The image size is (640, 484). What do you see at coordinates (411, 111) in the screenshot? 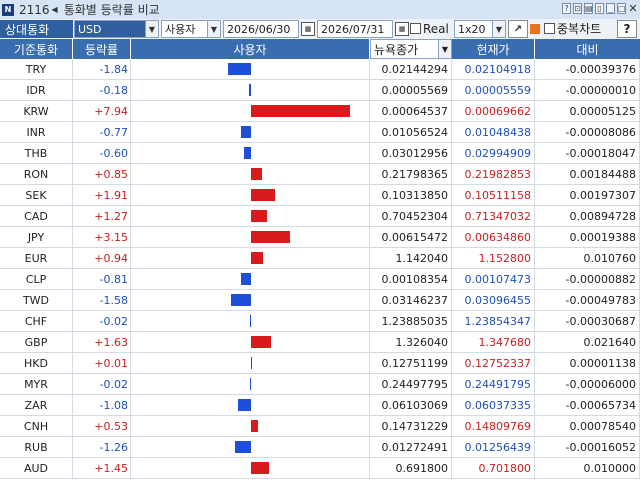
I see `prev-close-value: 0.00064537` at bounding box center [411, 111].